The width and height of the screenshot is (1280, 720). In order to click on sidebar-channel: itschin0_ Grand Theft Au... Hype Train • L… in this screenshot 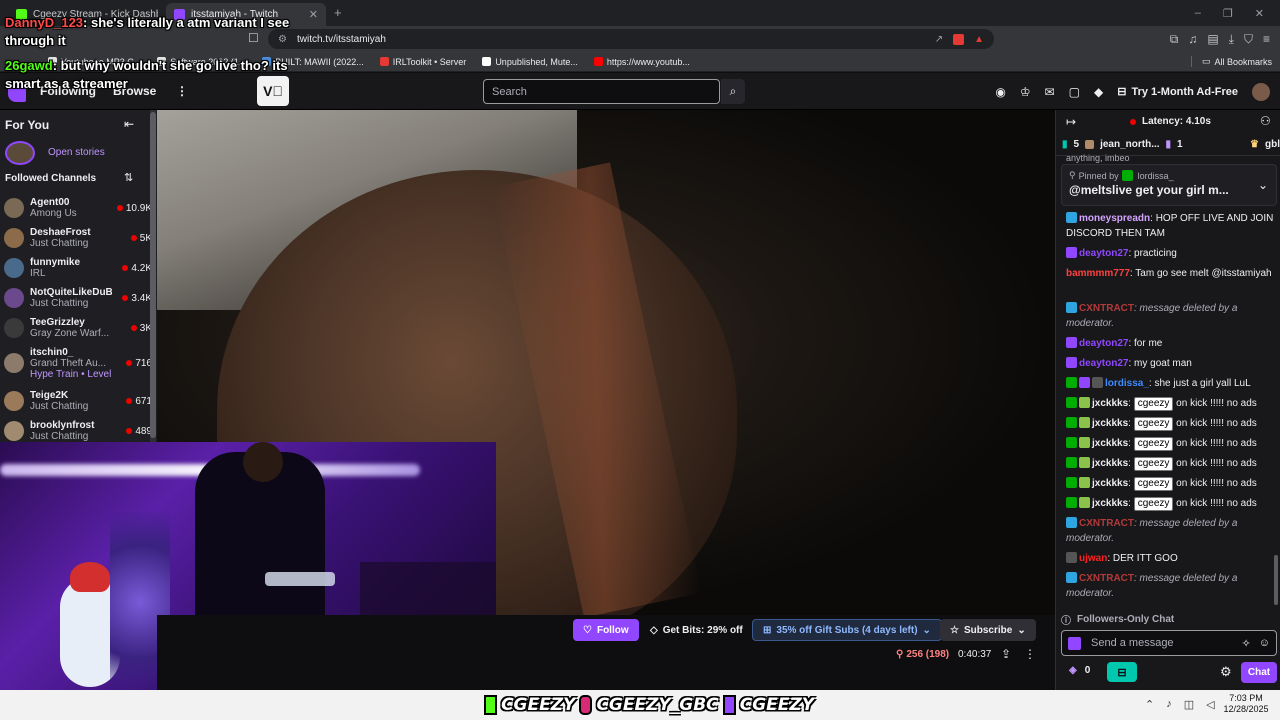, I will do `click(78, 363)`.